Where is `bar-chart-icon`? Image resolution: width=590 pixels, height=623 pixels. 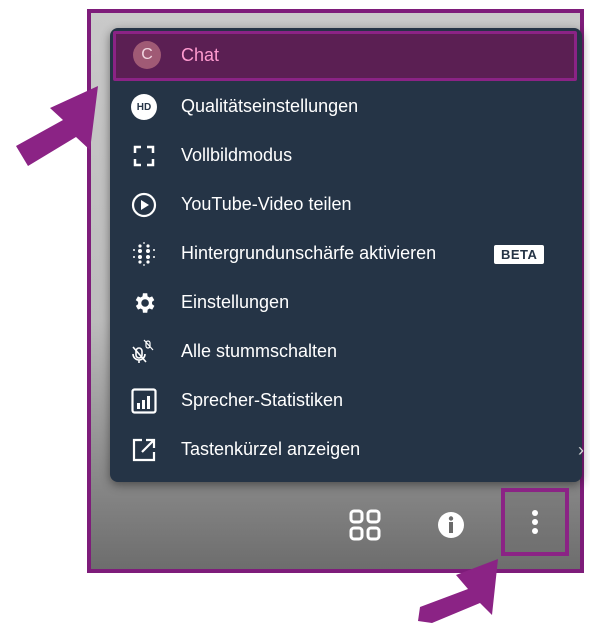
bar-chart-icon is located at coordinates (144, 401).